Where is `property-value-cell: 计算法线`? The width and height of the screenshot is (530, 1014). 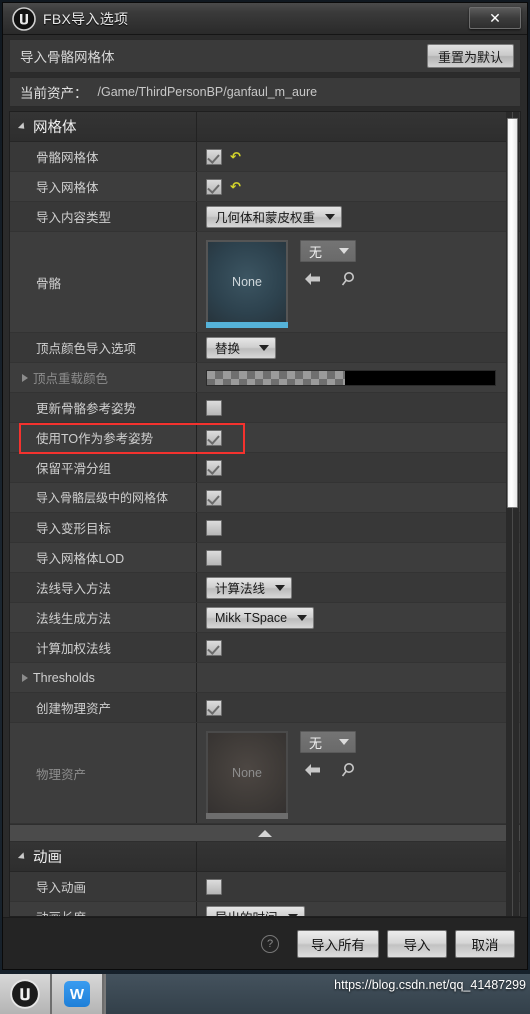 property-value-cell: 计算法线 is located at coordinates (358, 587).